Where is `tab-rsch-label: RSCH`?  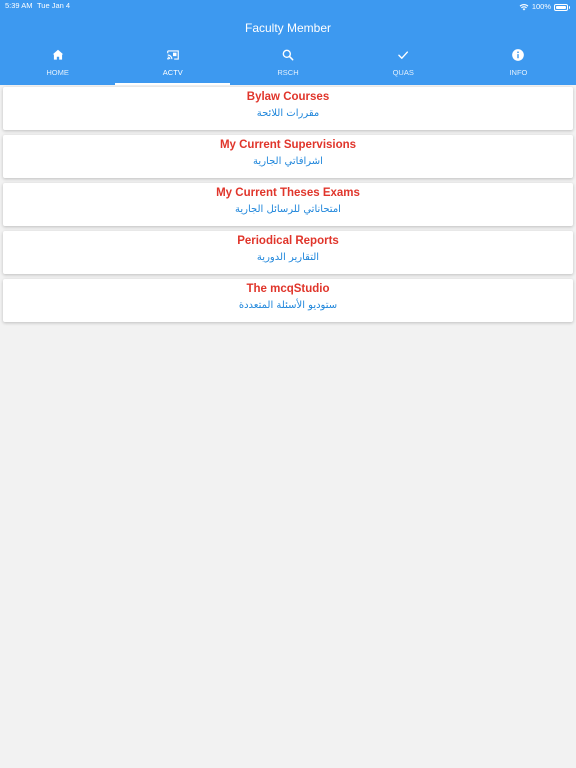
tab-rsch-label: RSCH is located at coordinates (288, 72).